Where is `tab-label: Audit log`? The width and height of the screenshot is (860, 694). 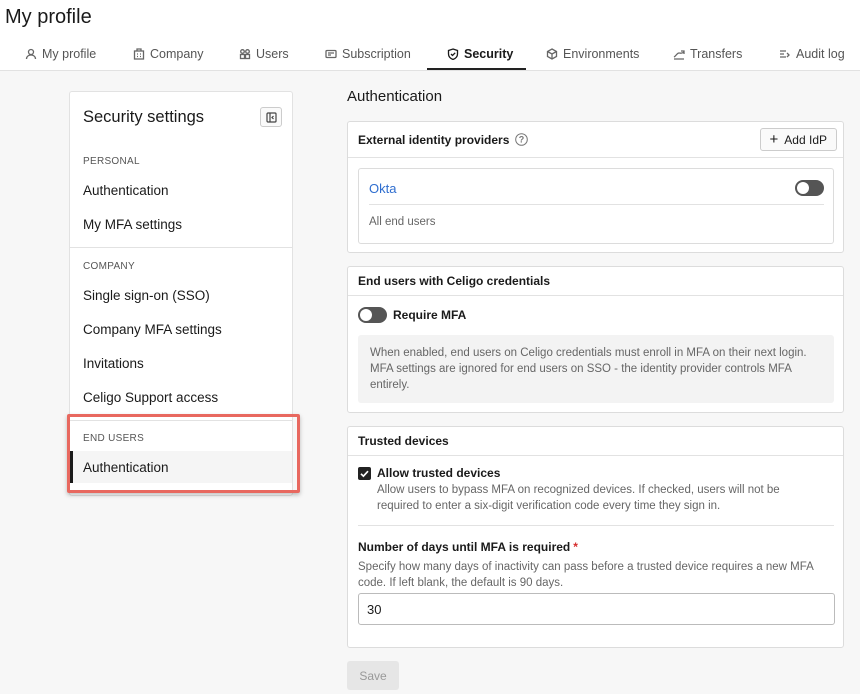 tab-label: Audit log is located at coordinates (820, 54).